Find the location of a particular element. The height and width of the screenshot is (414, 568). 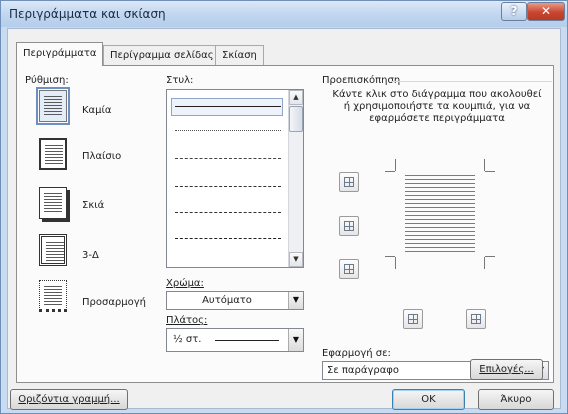

tab-page-border: Περίγραμμα σελίδας is located at coordinates (162, 55).